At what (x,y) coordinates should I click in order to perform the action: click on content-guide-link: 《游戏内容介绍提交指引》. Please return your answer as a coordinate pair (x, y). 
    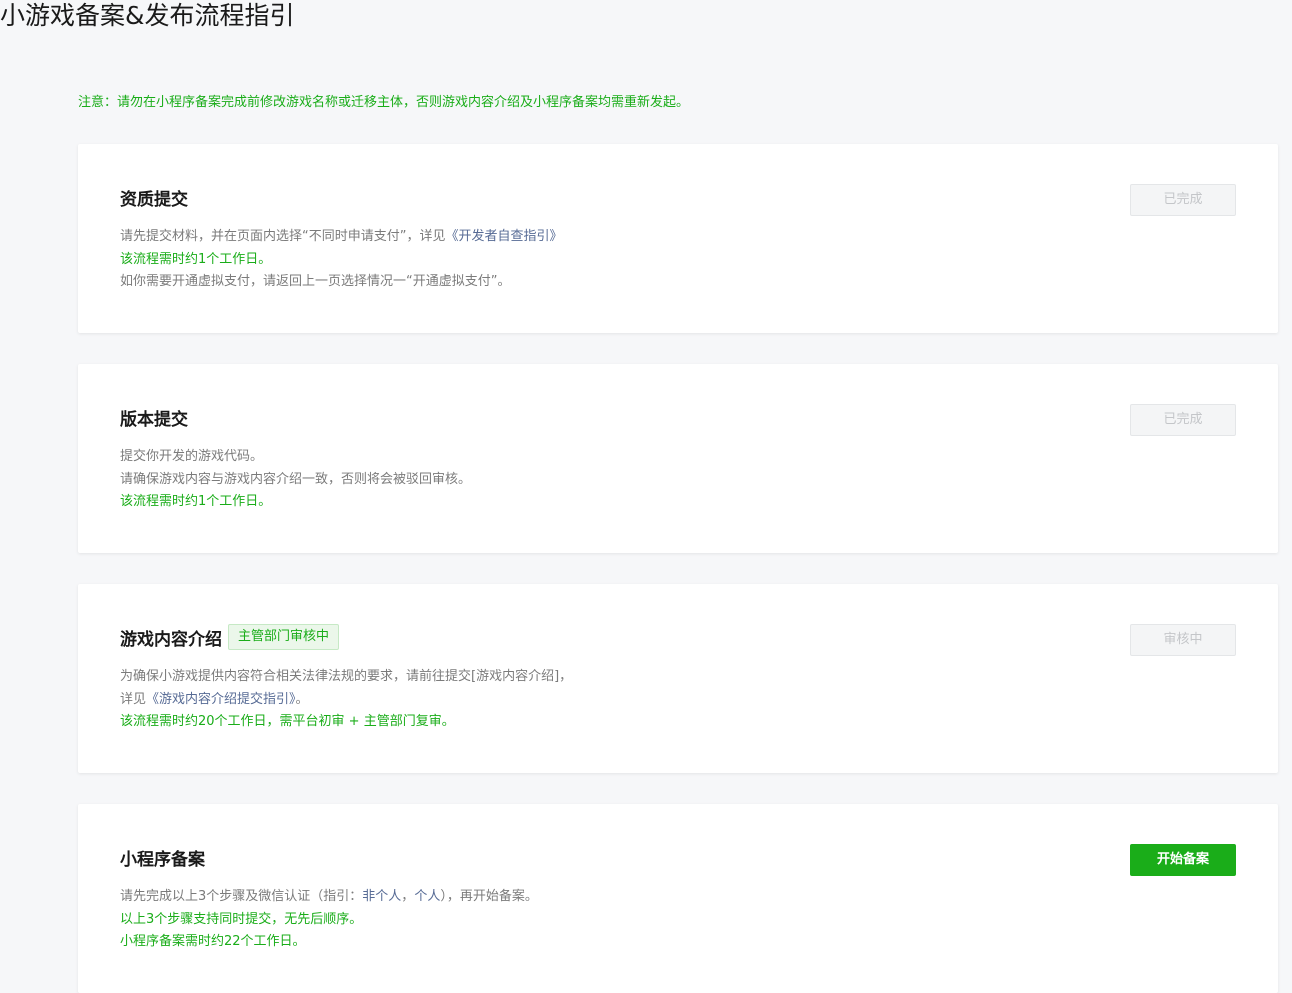
    Looking at the image, I should click on (221, 699).